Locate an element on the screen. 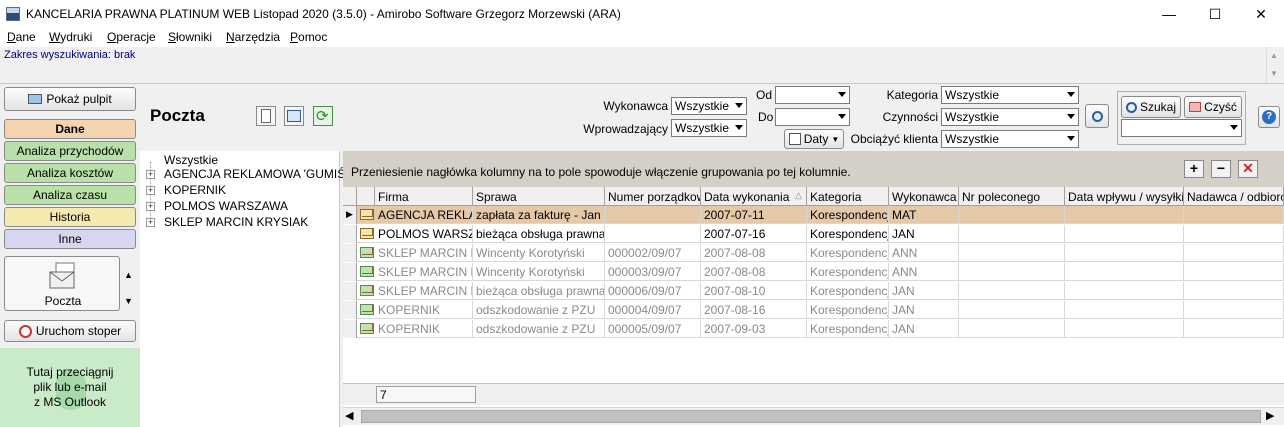 Image resolution: width=1284 pixels, height=427 pixels. col-numer: Numer porządkowy is located at coordinates (653, 196).